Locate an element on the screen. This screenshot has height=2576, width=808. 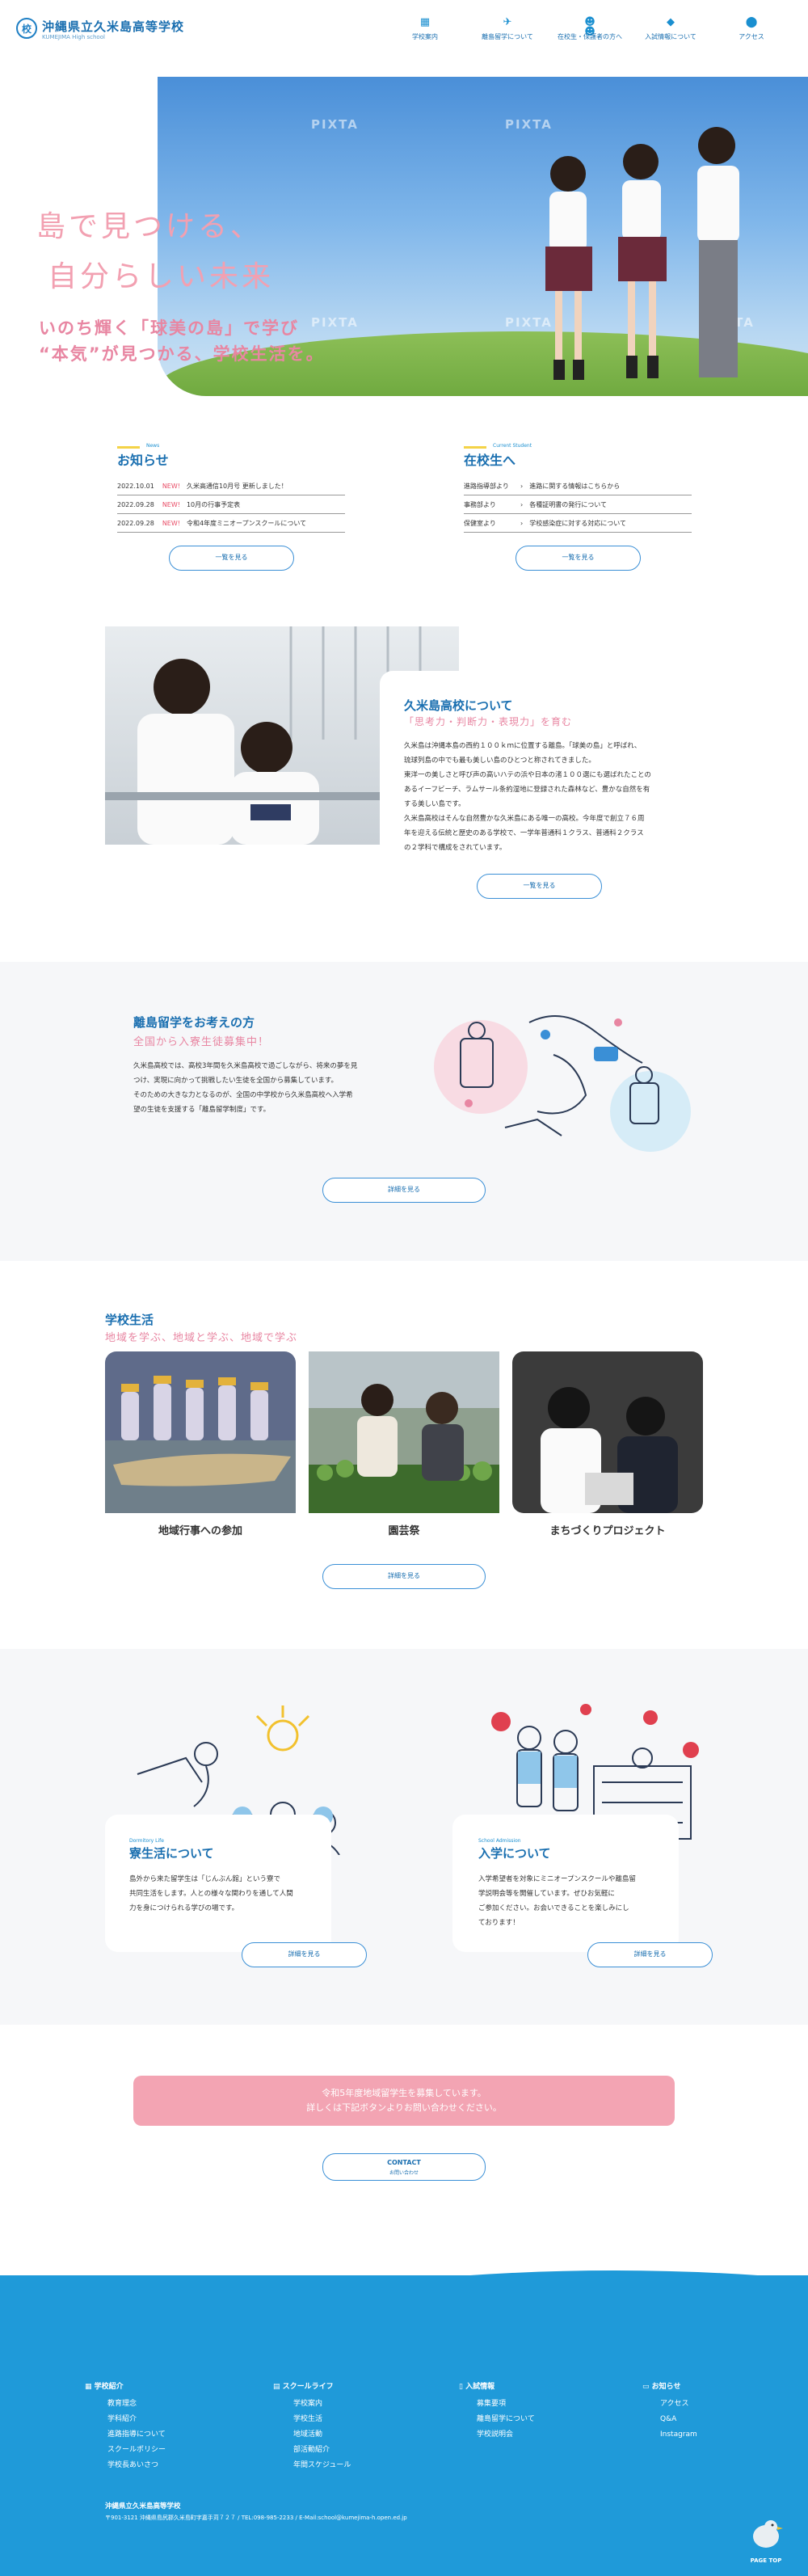
contact-button: CONTACT お問い合わせ is located at coordinates (404, 2167).